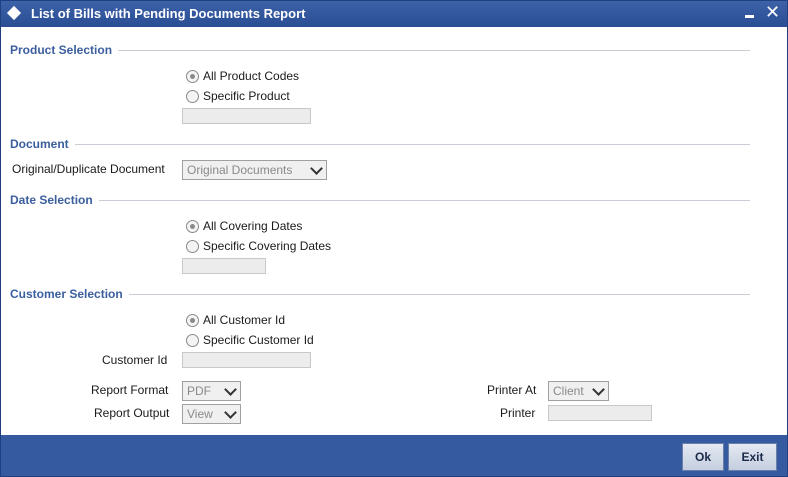  Describe the element at coordinates (600, 413) in the screenshot. I see `printer-input` at that location.